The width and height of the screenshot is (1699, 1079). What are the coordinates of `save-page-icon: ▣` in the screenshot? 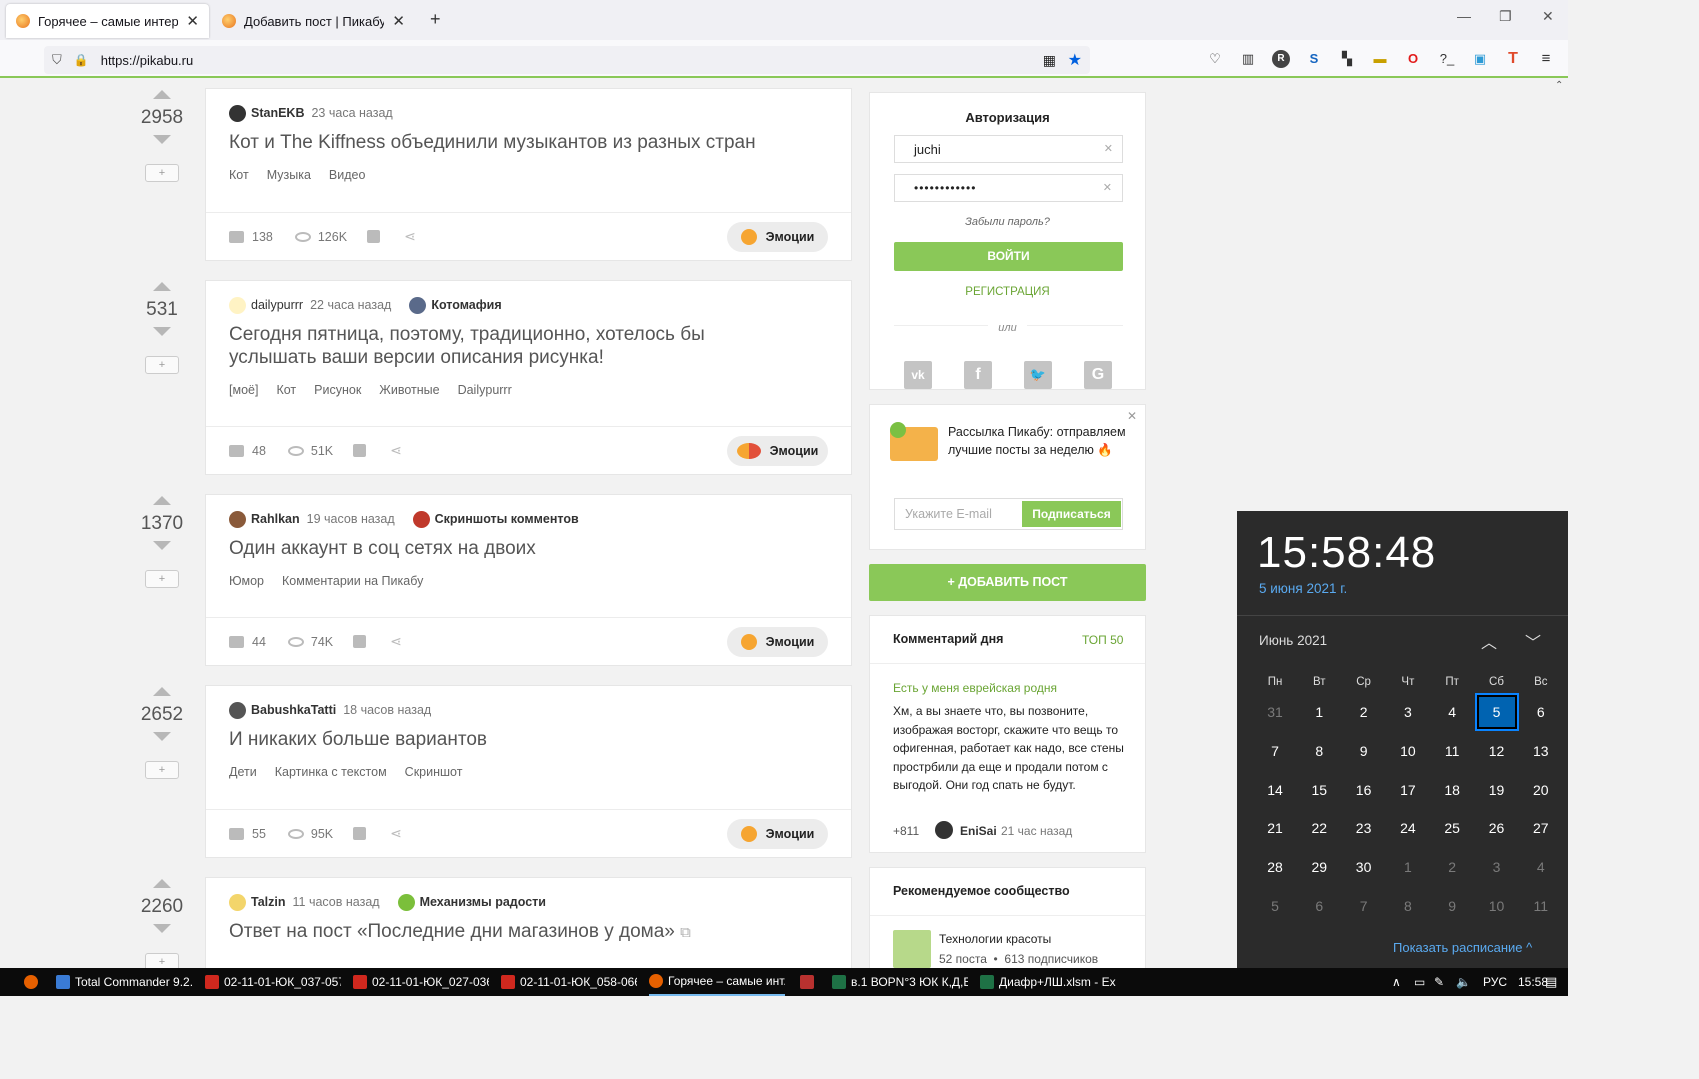 It's located at (1480, 59).